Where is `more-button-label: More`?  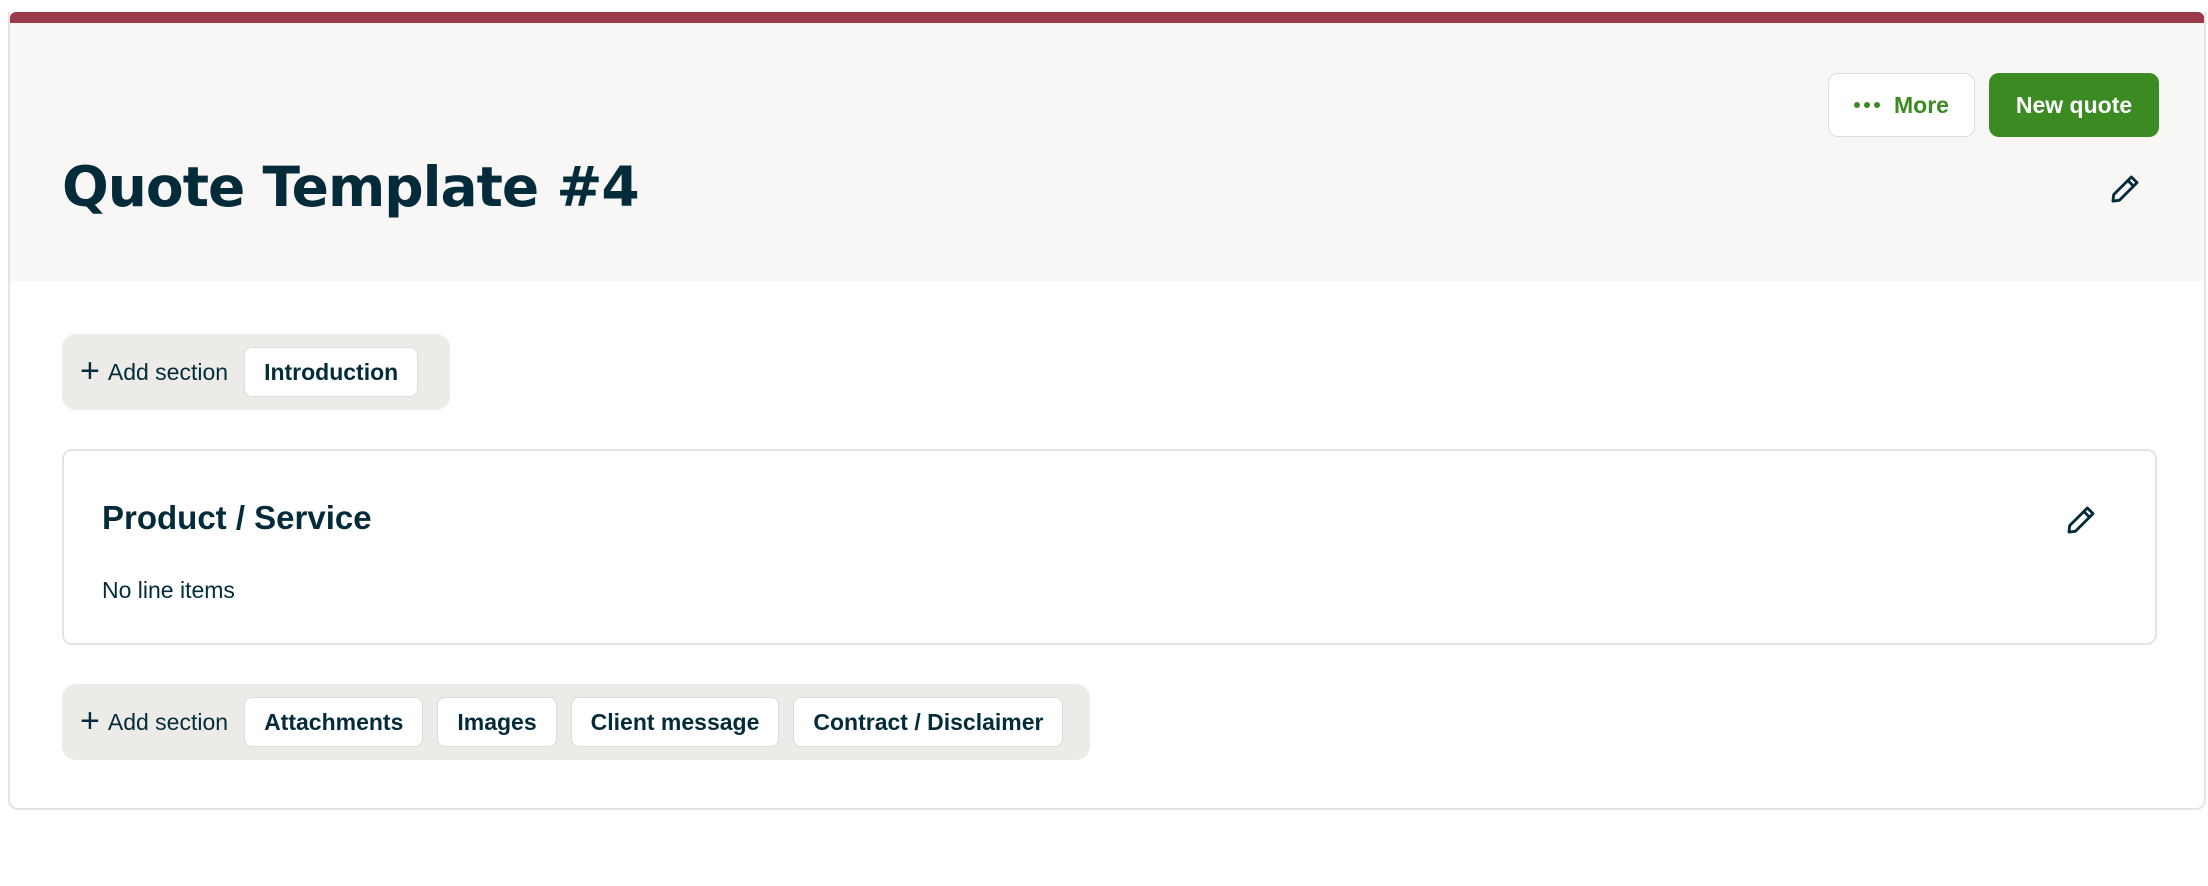
more-button-label: More is located at coordinates (1921, 104).